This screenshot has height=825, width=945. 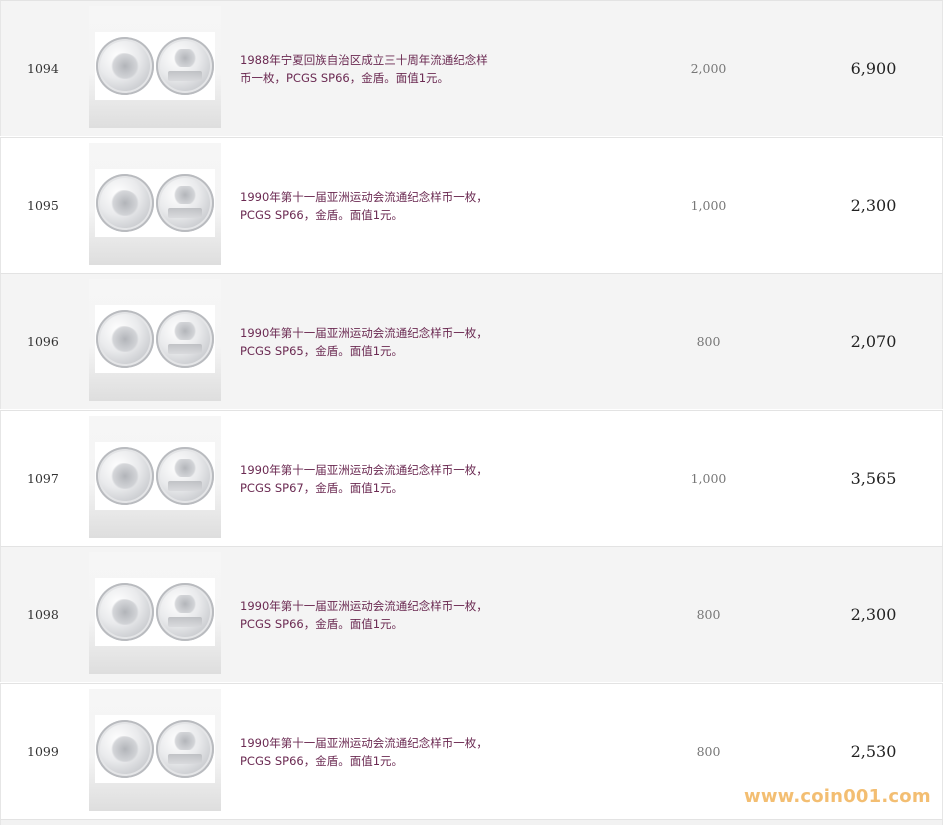 I want to click on description-line: PCGS SP65，金盾。面值1元。, so click(x=322, y=350).